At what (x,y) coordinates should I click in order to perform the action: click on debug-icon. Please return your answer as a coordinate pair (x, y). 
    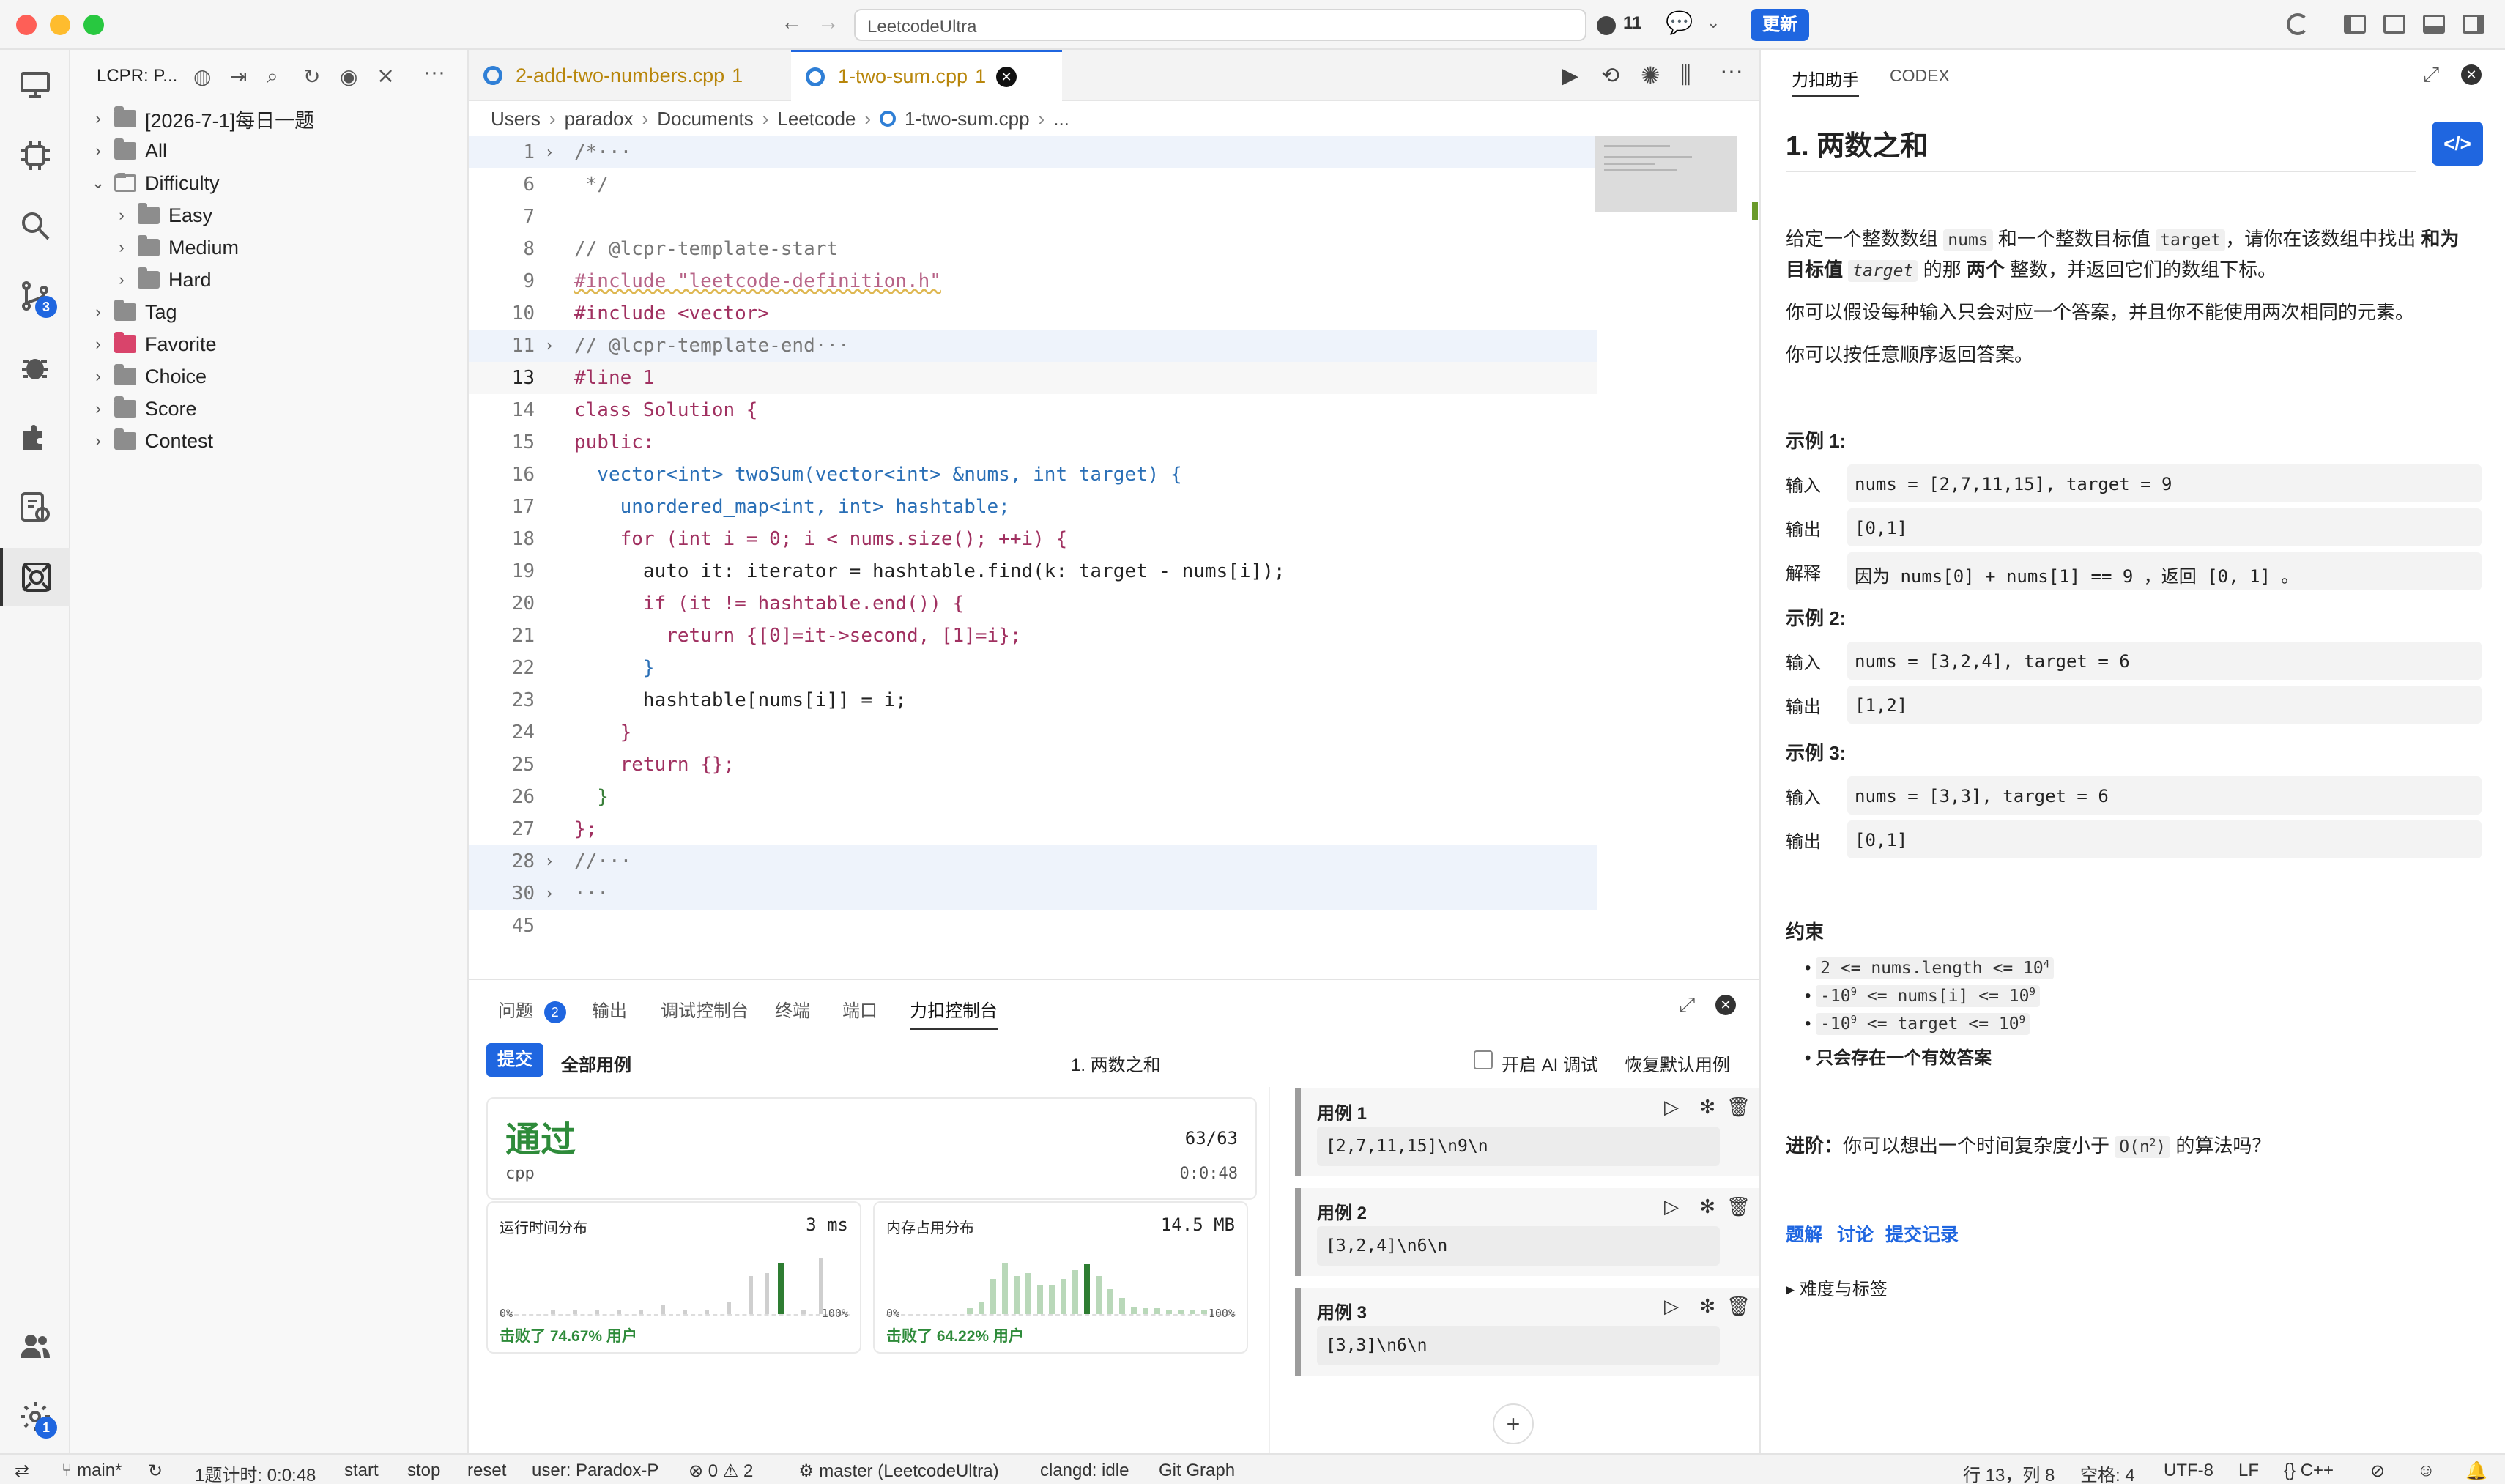
    Looking at the image, I should click on (35, 366).